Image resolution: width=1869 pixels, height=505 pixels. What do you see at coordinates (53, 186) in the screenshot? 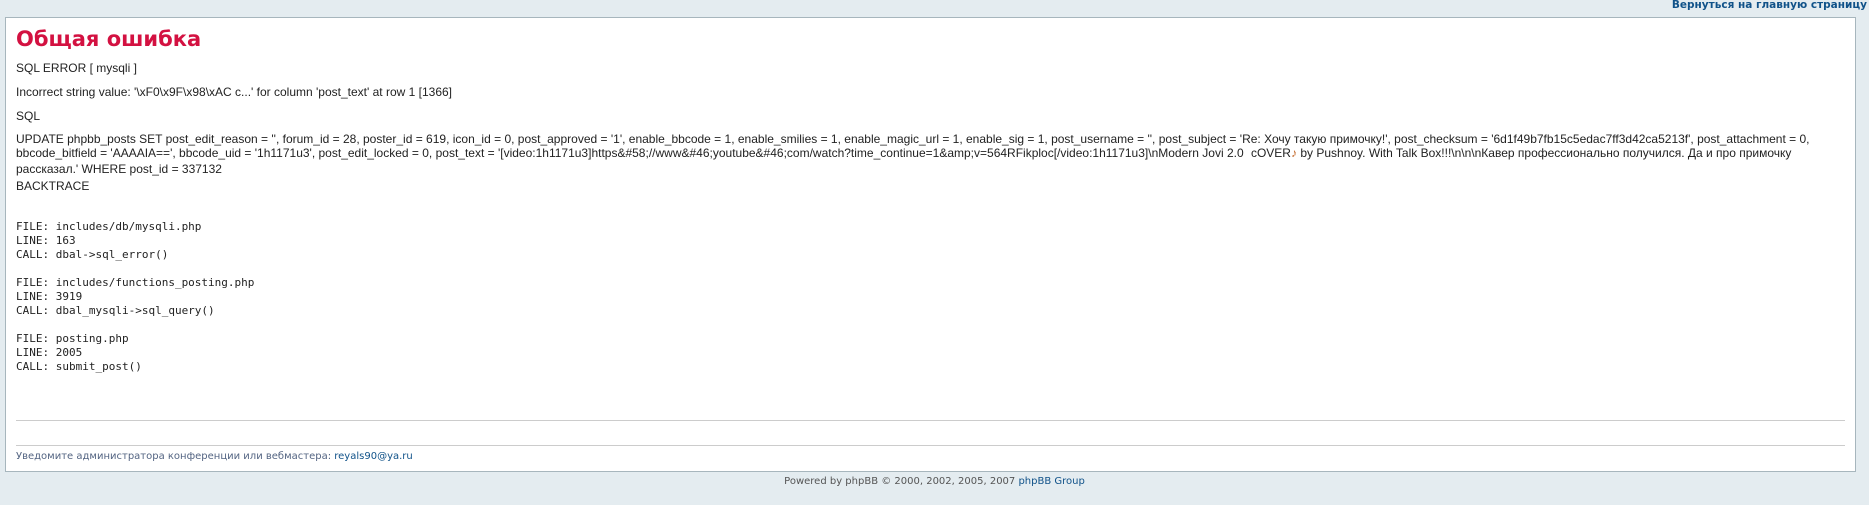
I see `backtrace-label: BACKTRACE` at bounding box center [53, 186].